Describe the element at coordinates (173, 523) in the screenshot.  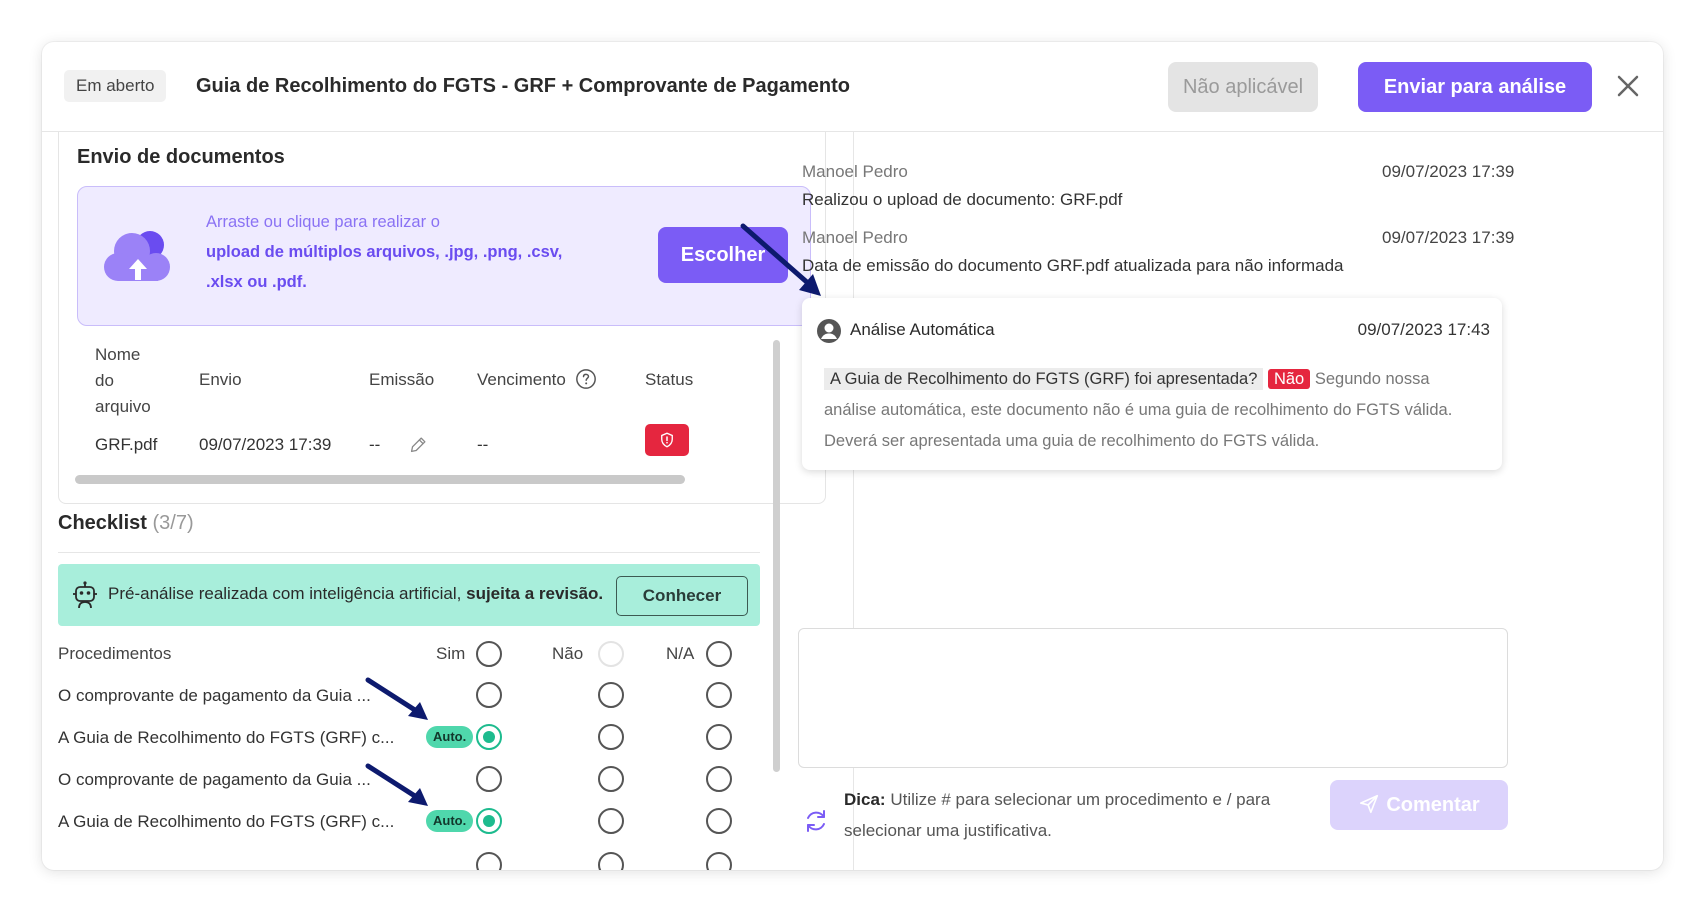
I see `checklist-count: (3/7)` at that location.